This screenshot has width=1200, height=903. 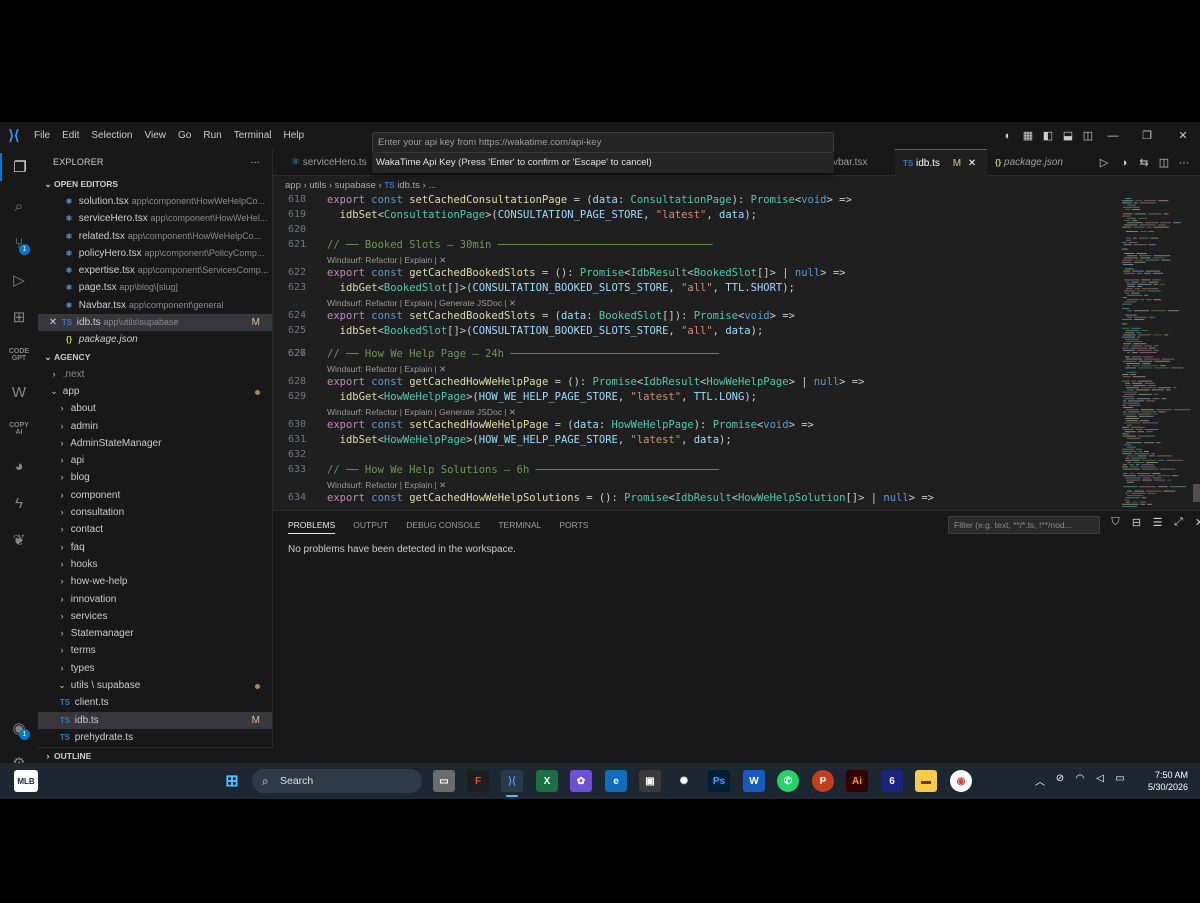 I want to click on codegpt-icon: CODE GPT, so click(x=19, y=355).